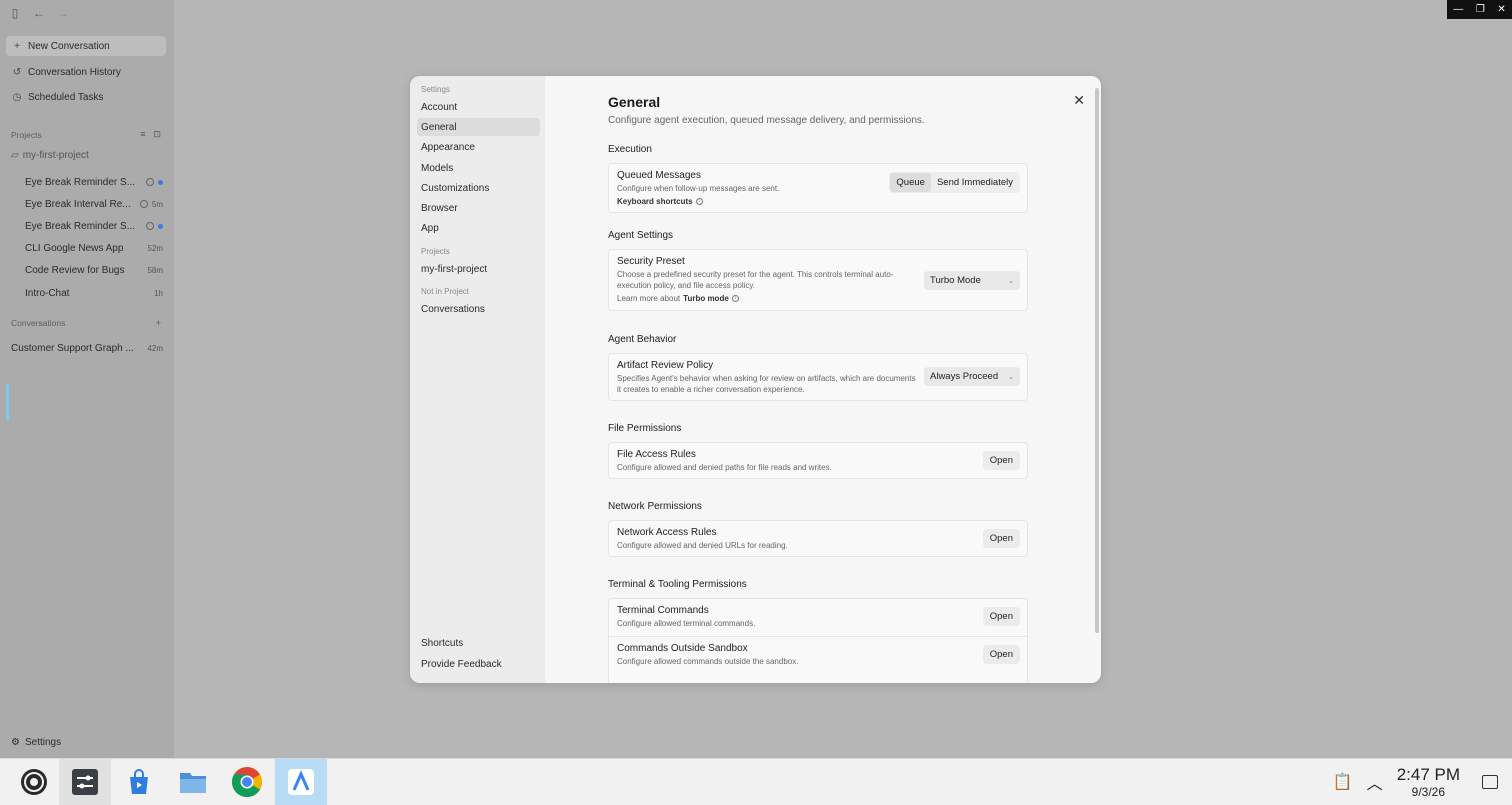 This screenshot has width=1512, height=805. Describe the element at coordinates (50, 155) in the screenshot. I see `project-folder: ▱ my-first-project` at that location.